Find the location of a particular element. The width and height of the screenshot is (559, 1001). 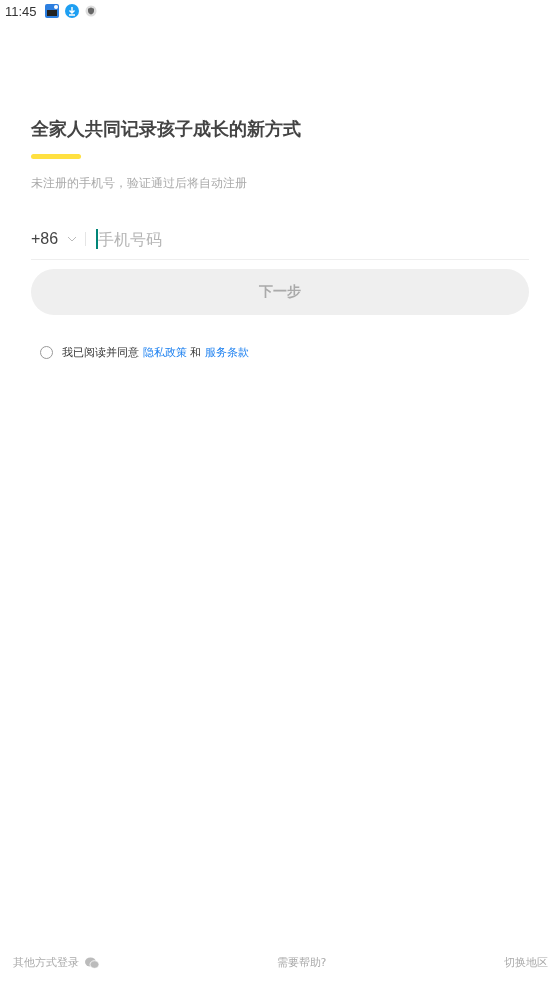

phone-input-field: 手机号码 is located at coordinates (313, 239).